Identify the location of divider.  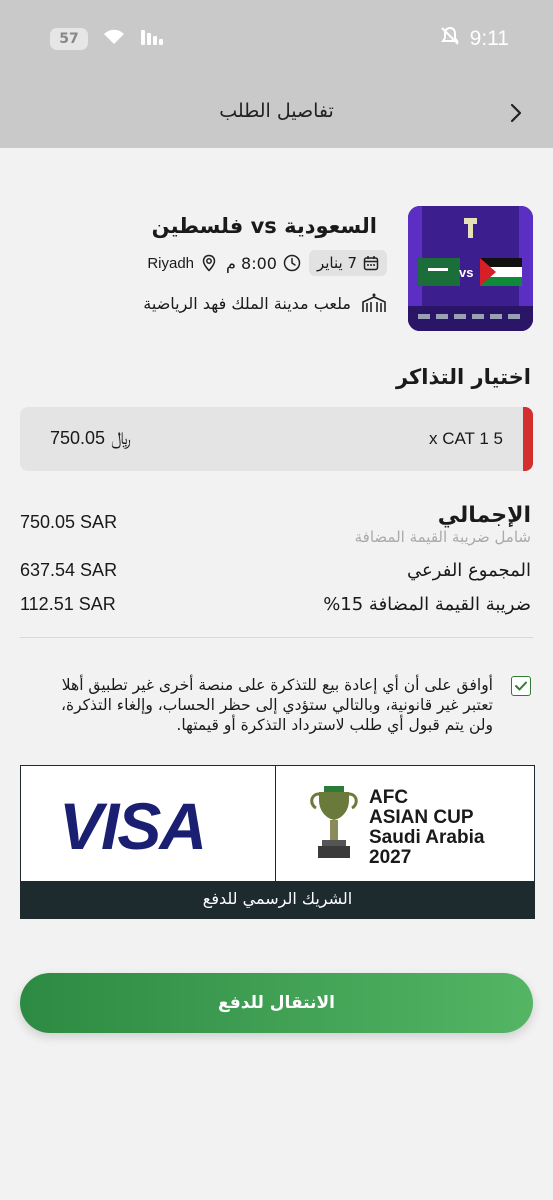
(276, 637).